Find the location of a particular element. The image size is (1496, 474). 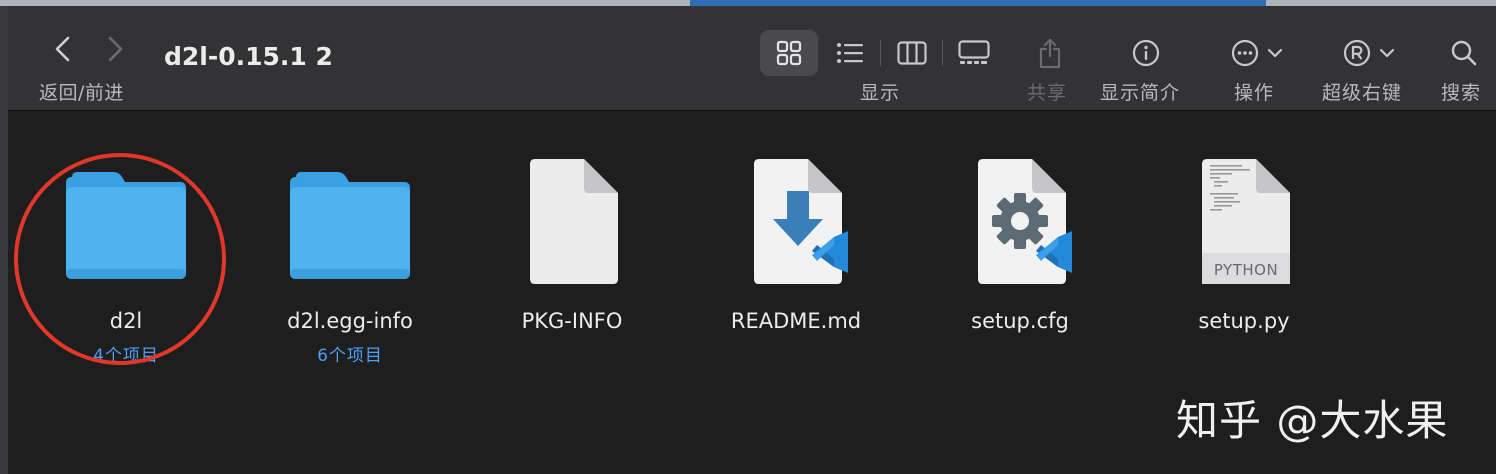

window-left-edge is located at coordinates (4, 240).